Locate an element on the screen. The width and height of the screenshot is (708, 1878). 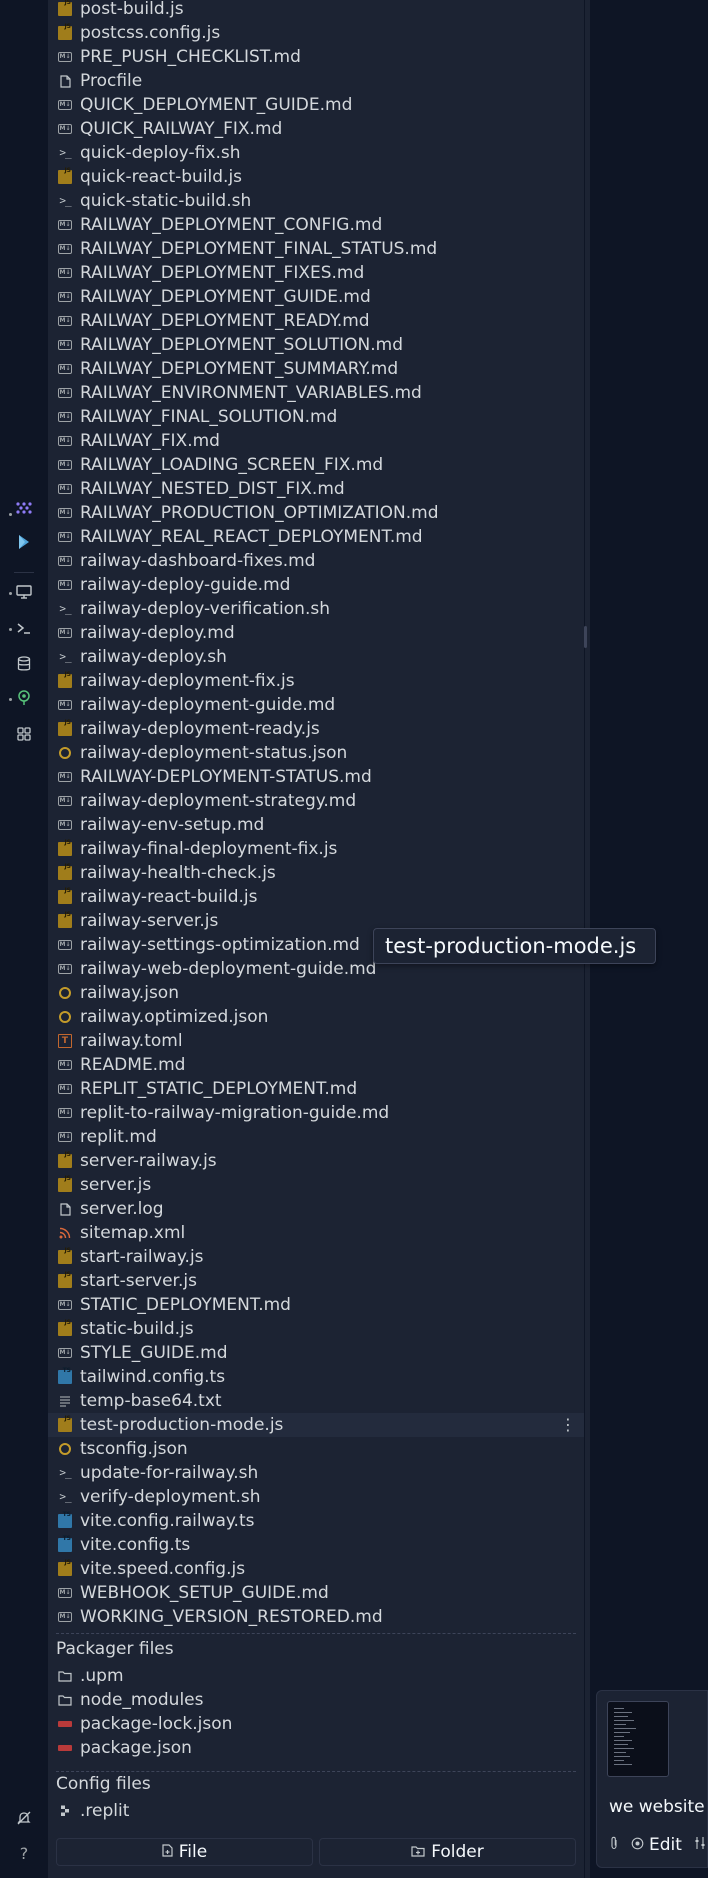
deploy-icon is located at coordinates (24, 698).